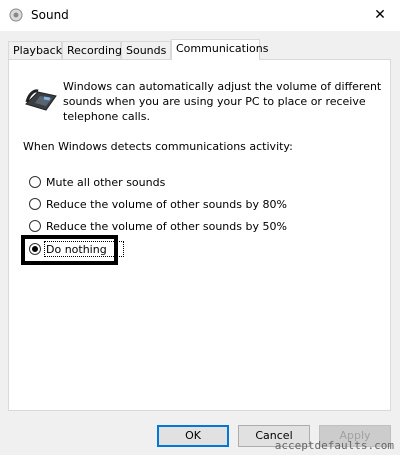 The height and width of the screenshot is (455, 400). I want to click on speaker-icon, so click(16, 15).